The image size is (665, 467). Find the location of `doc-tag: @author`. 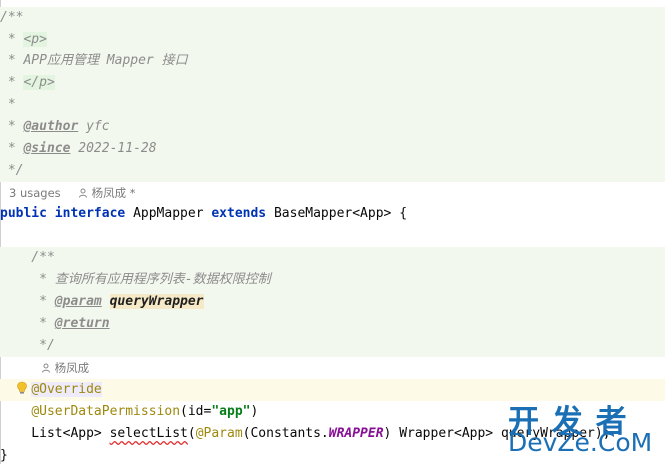

doc-tag: @author is located at coordinates (51, 126).